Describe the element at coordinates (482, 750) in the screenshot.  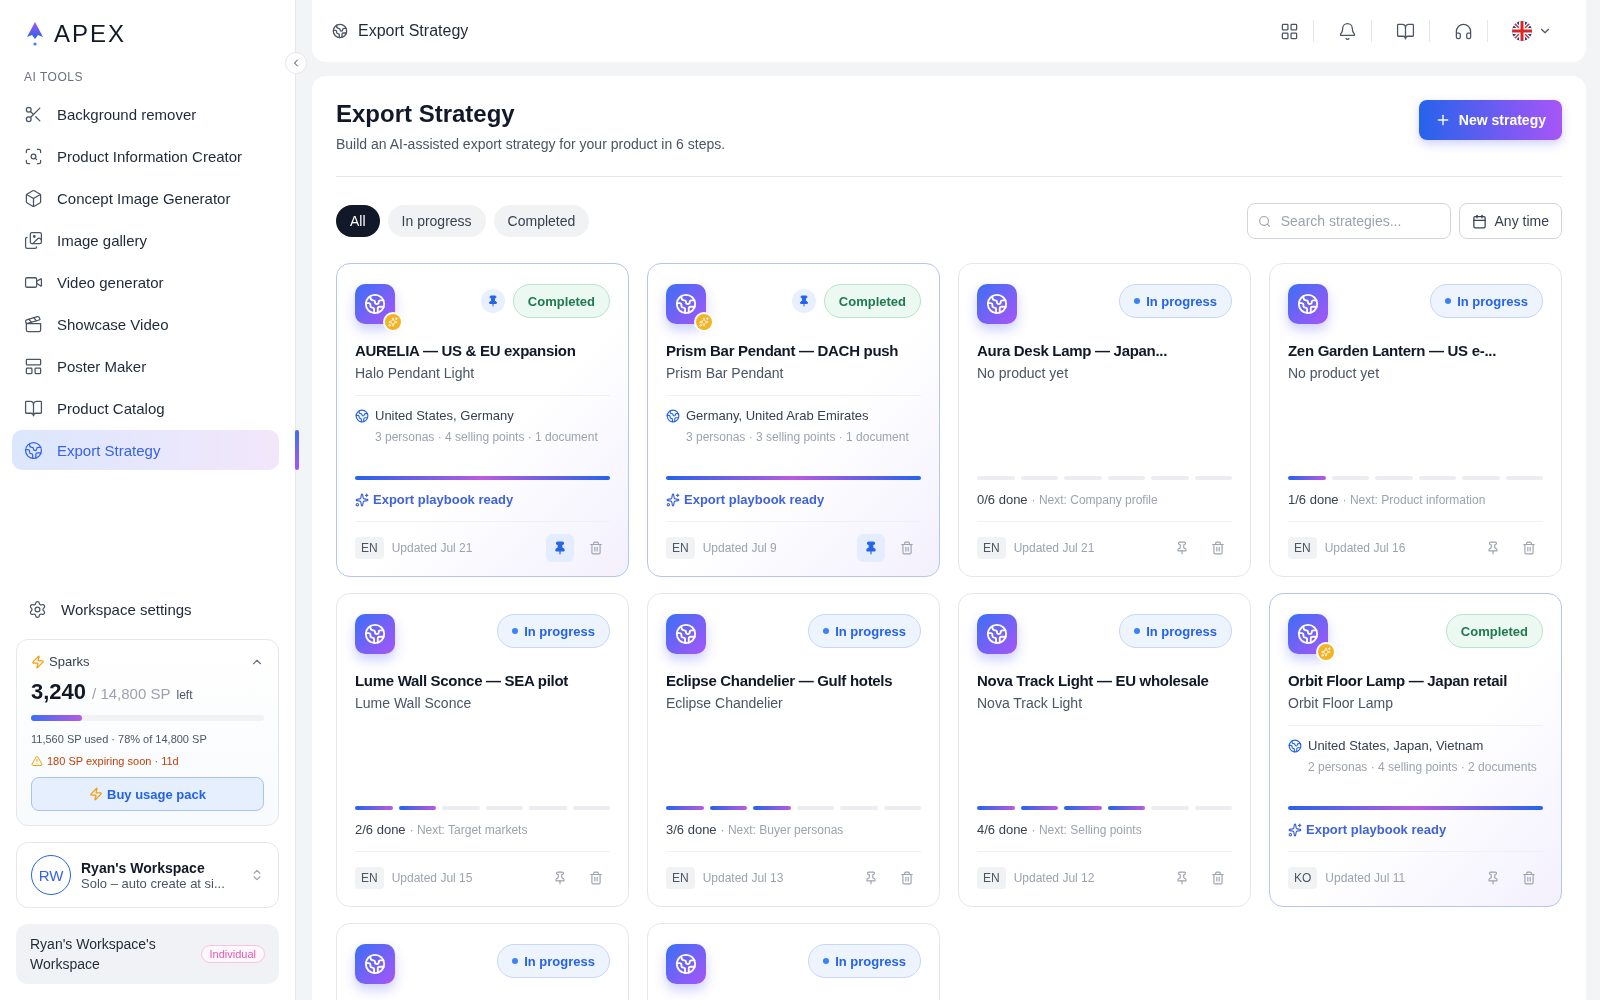
I see `strategy-card: In progress Lume Wall Sconce — SEA pilot Lume Wall Sconce 2/6 done · Next: Target markets EN Updated Jul 15` at that location.